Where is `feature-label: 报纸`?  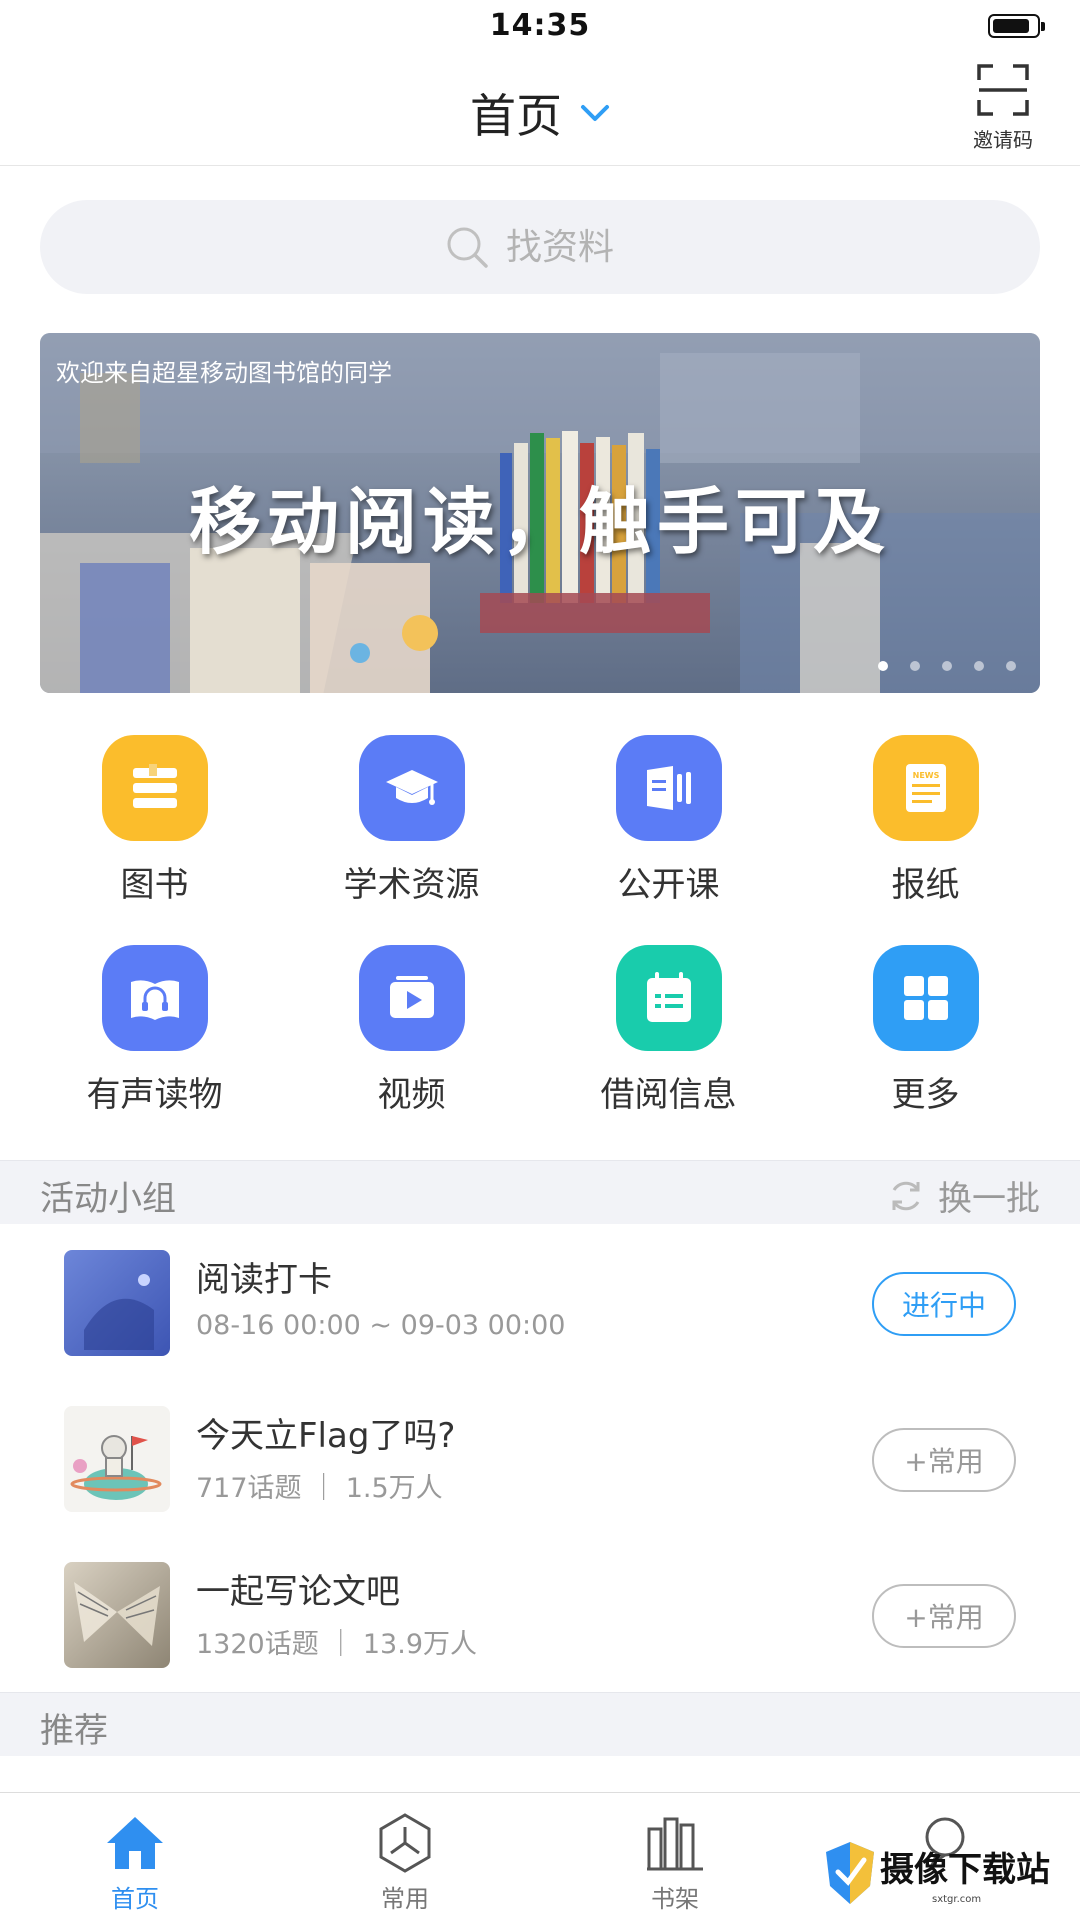 feature-label: 报纸 is located at coordinates (925, 885).